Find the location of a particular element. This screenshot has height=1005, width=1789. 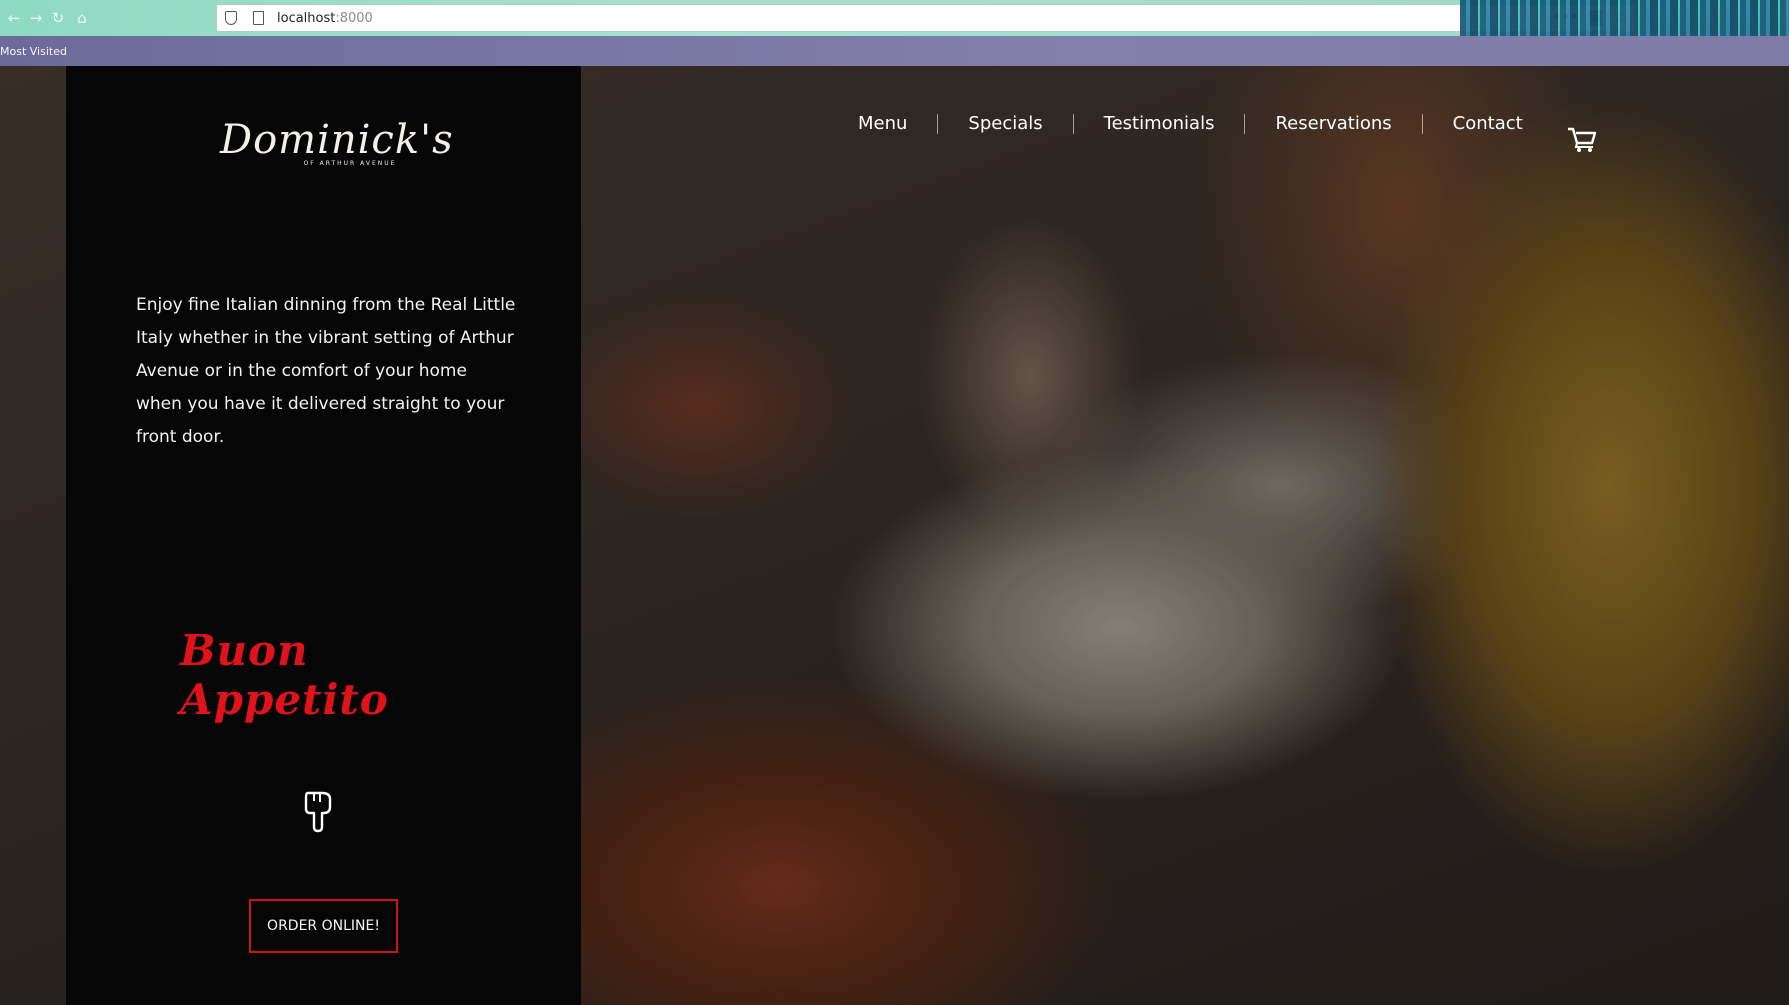

nav-link-contact: Contact is located at coordinates (1488, 124).